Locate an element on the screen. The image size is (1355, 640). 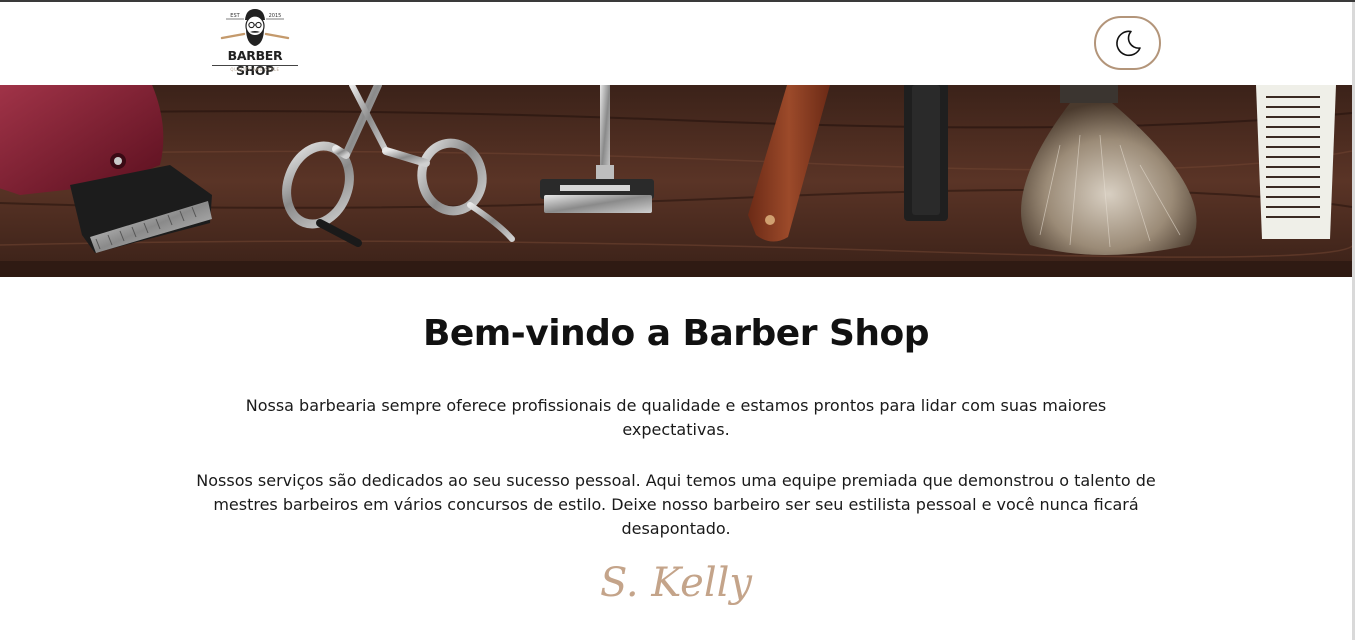
logo-divider is located at coordinates (255, 65).